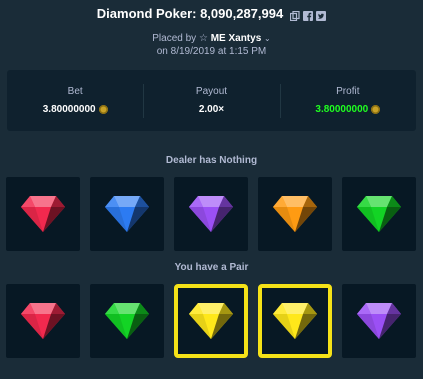  I want to click on bet-header: Diamond Poker: 8,090,287,994, so click(211, 13).